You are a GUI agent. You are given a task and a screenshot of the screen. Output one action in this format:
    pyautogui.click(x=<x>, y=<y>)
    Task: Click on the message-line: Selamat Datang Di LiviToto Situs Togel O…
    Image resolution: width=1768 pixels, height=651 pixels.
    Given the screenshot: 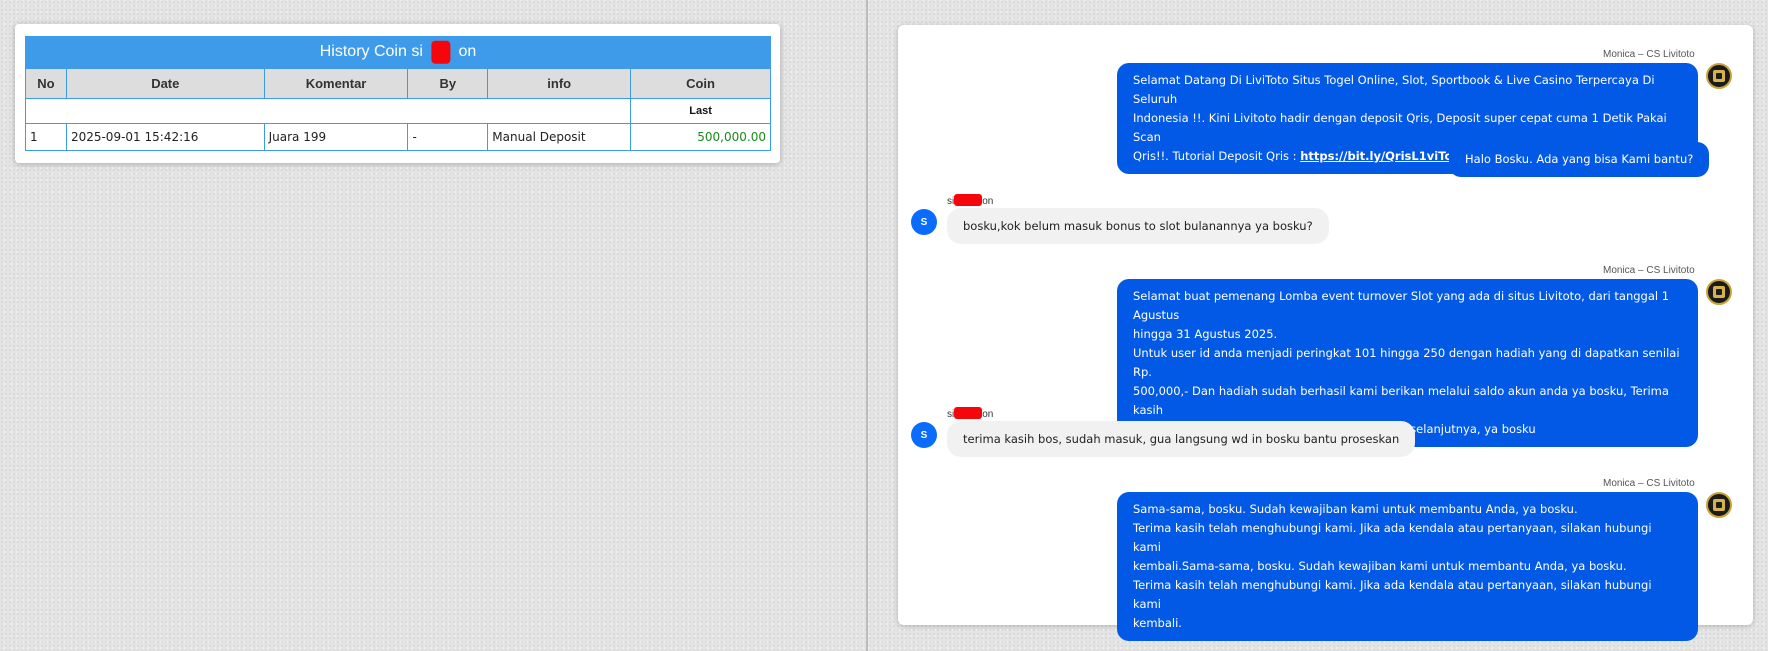 What is the action you would take?
    pyautogui.click(x=1394, y=89)
    